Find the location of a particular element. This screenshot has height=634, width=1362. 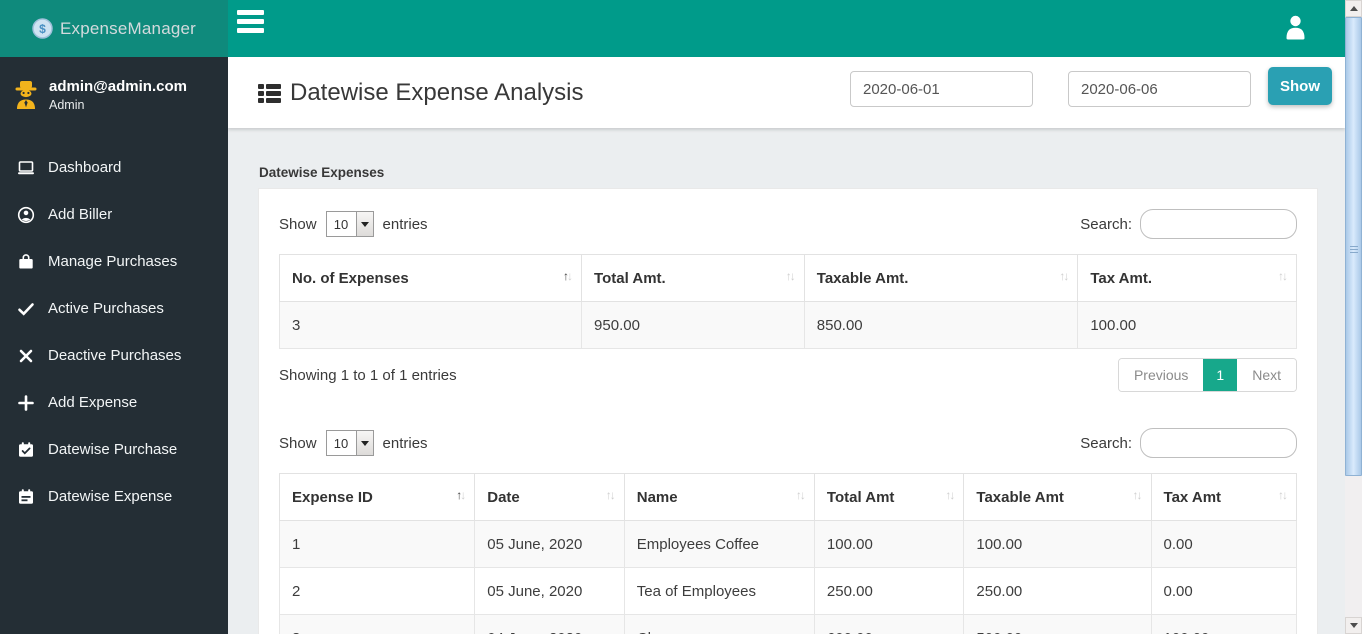

sidebar-item-add-expense: Add Expense is located at coordinates (114, 402).